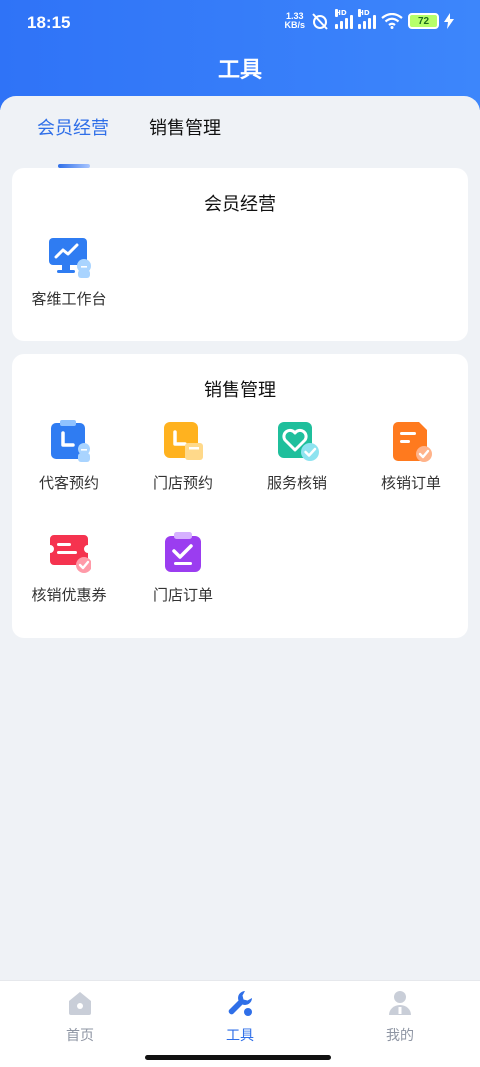 This screenshot has width=480, height=1067. Describe the element at coordinates (240, 390) in the screenshot. I see `section-title-sales: 销售管理` at that location.